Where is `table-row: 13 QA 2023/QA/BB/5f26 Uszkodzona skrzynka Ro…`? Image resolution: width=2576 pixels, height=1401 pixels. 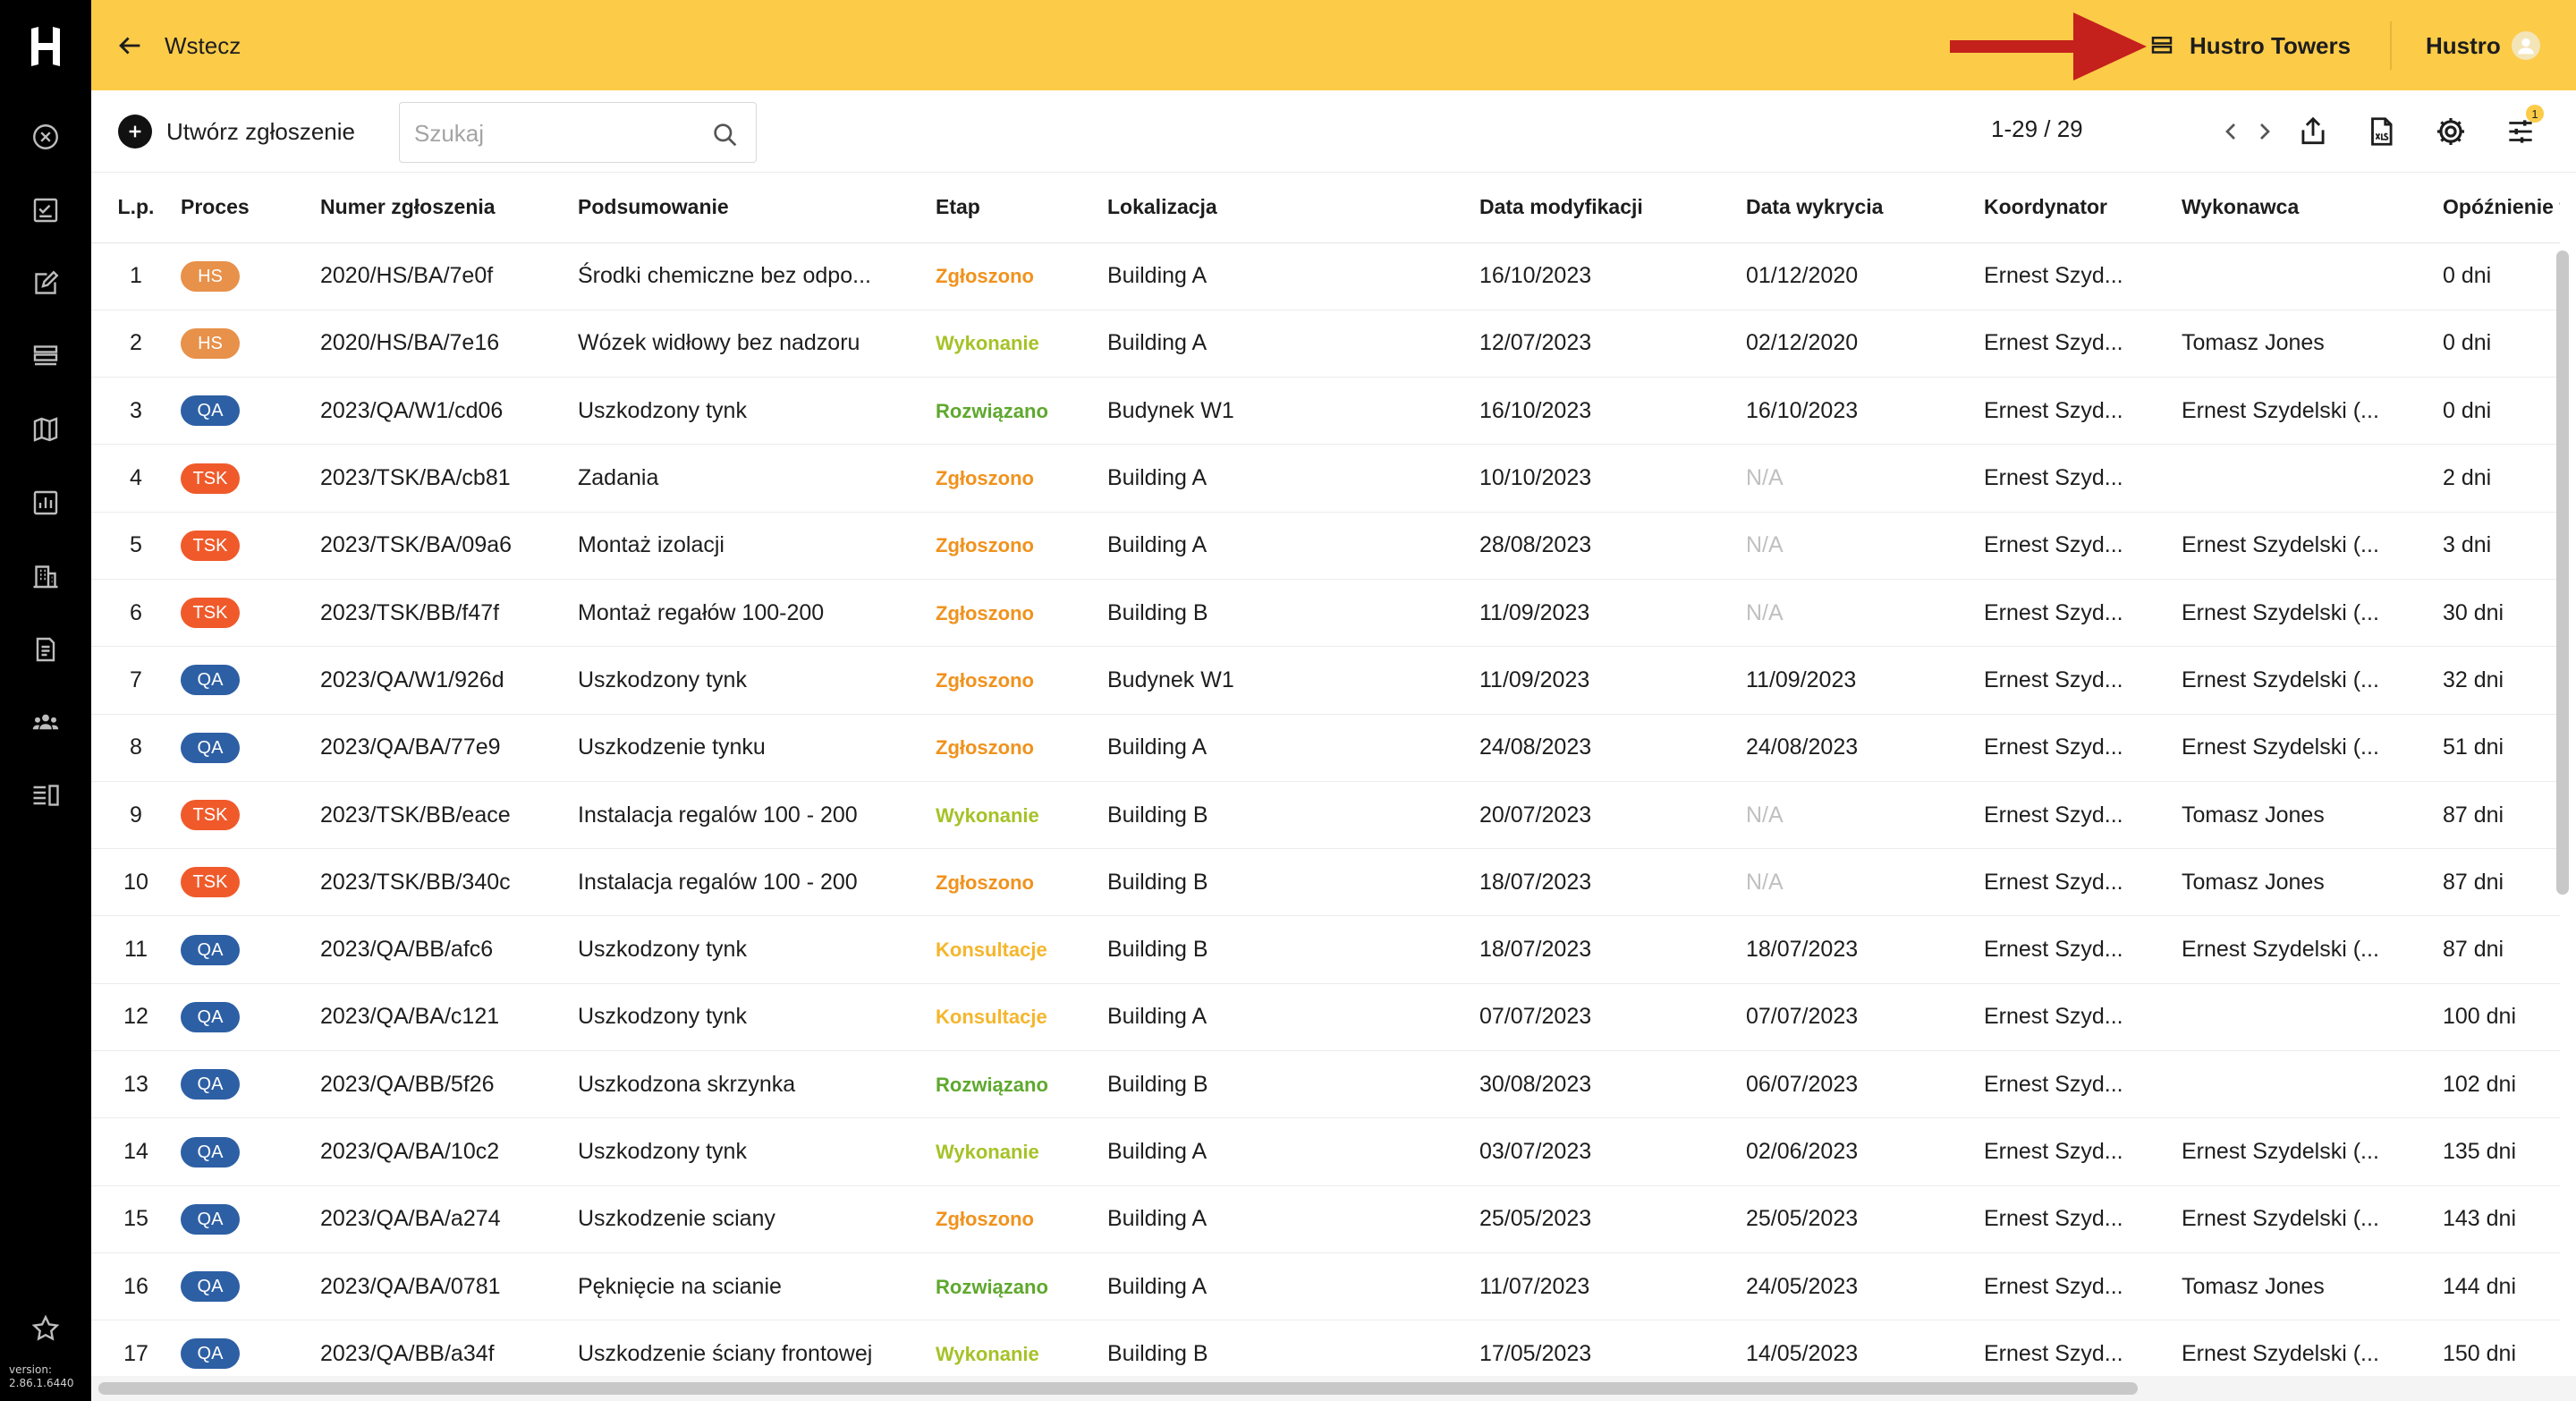 table-row: 13 QA 2023/QA/BB/5f26 Uszkodzona skrzynka Ro… is located at coordinates (1325, 1084).